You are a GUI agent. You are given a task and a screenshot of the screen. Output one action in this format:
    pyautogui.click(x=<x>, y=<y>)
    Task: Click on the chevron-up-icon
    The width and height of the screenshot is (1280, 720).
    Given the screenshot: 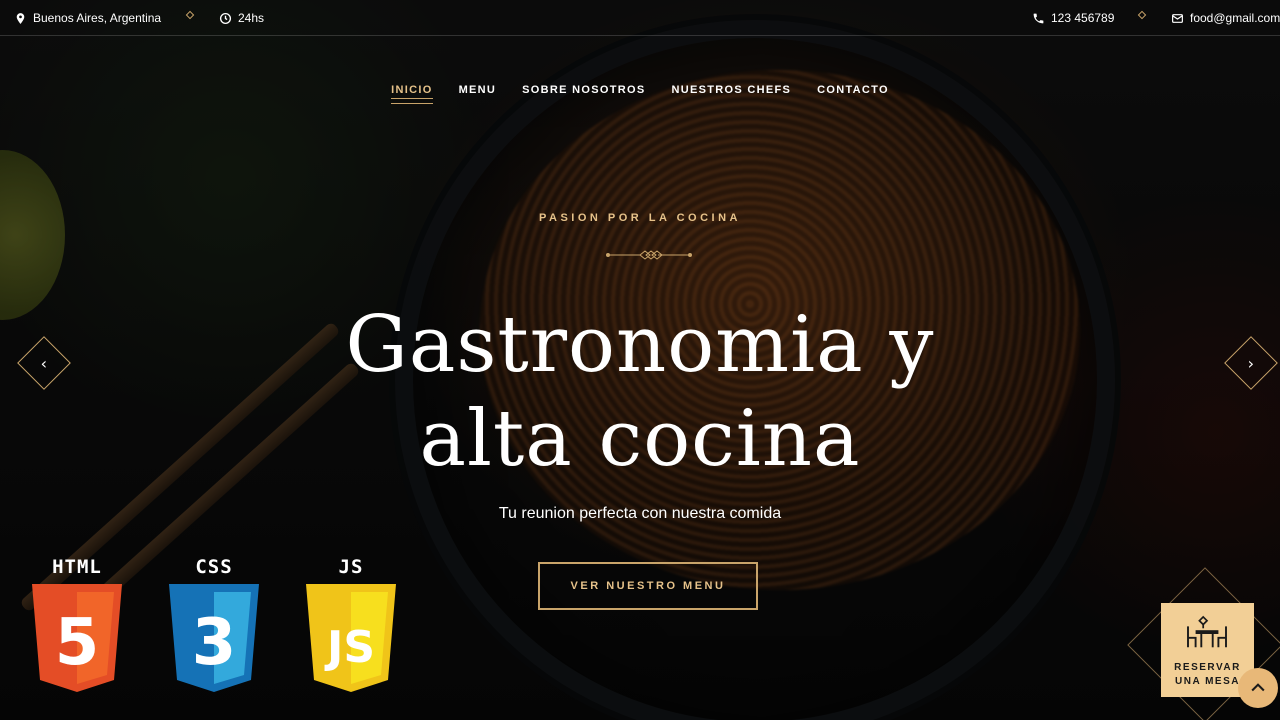 What is the action you would take?
    pyautogui.click(x=1258, y=687)
    